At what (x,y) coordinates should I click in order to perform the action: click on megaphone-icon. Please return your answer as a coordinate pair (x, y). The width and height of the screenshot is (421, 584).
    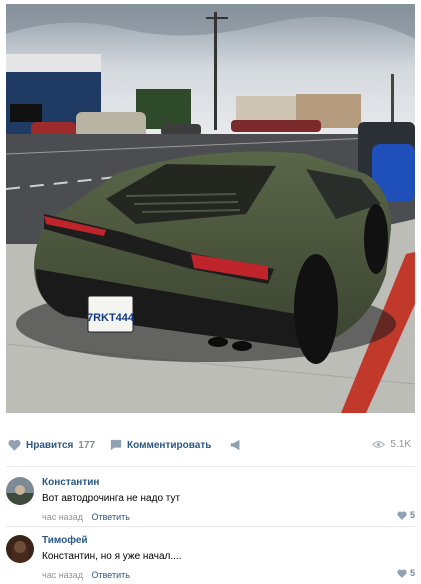
    Looking at the image, I should click on (235, 445).